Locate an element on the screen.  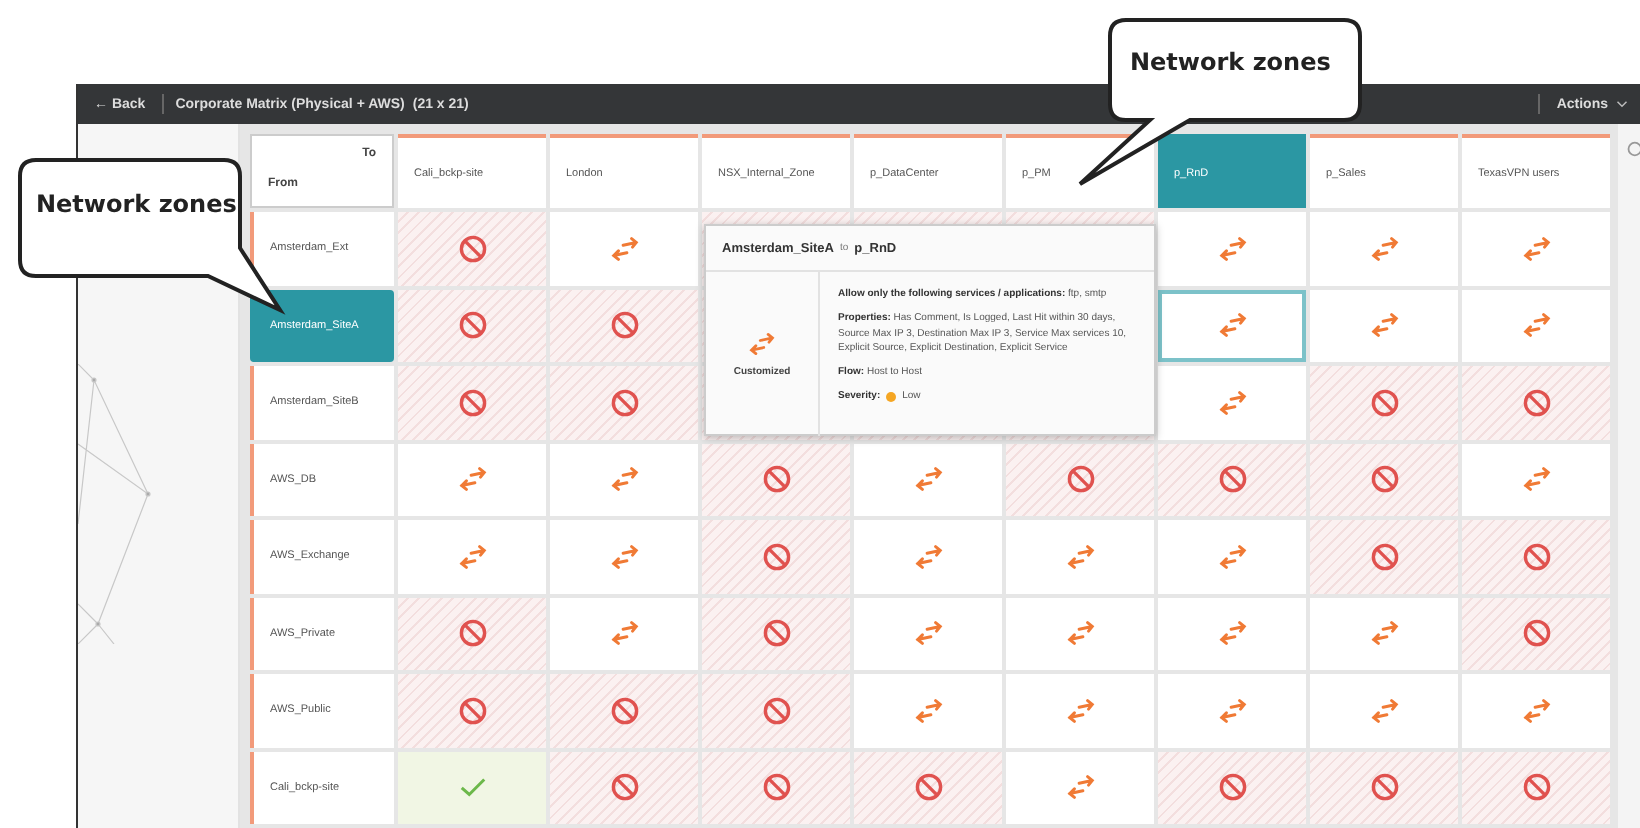
caret-icon is located at coordinates (1622, 104).